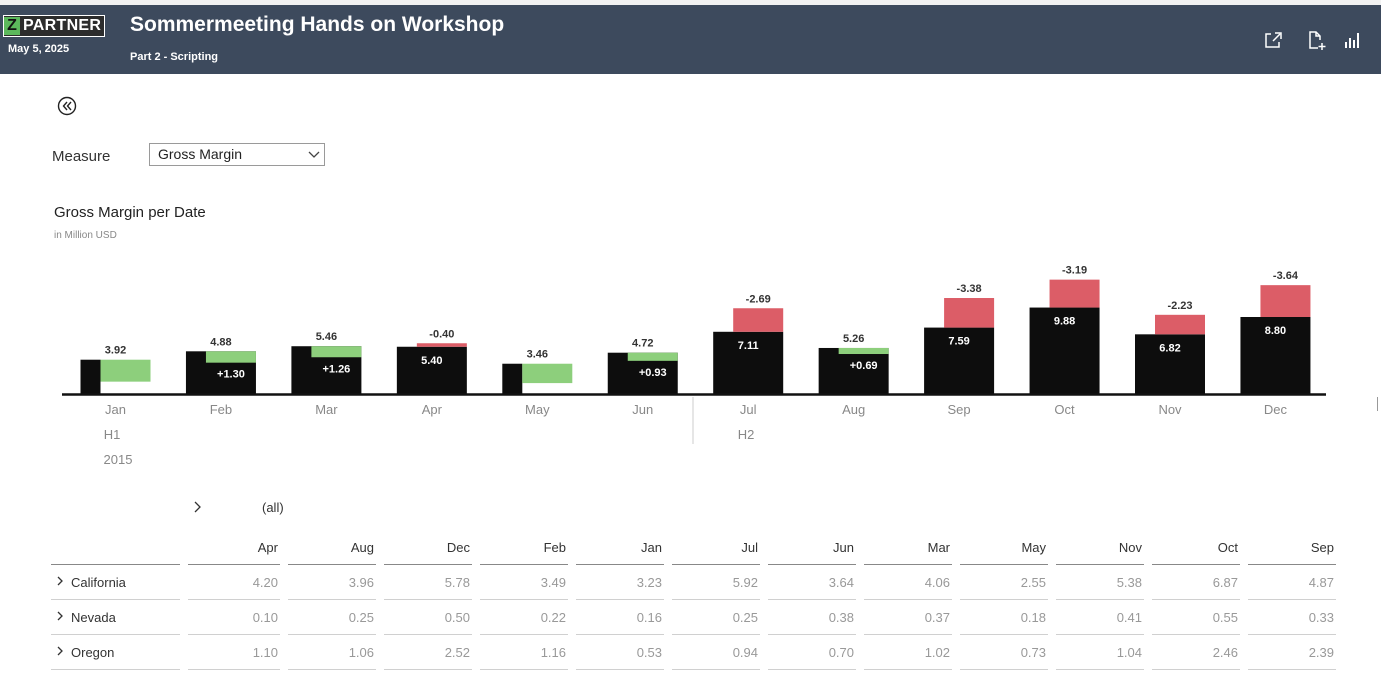 Image resolution: width=1381 pixels, height=689 pixels. I want to click on table-cell: 0.70, so click(812, 652).